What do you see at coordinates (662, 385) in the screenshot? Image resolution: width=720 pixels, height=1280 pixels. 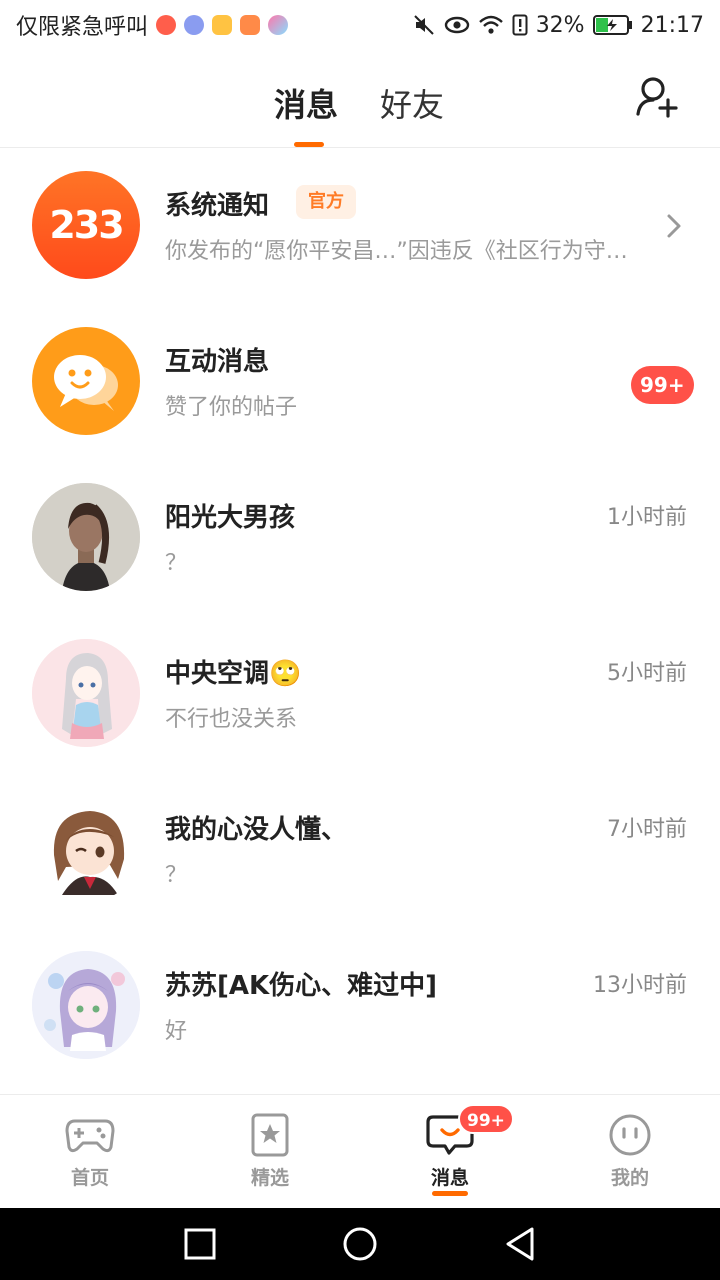 I see `unread-badge: 99+` at bounding box center [662, 385].